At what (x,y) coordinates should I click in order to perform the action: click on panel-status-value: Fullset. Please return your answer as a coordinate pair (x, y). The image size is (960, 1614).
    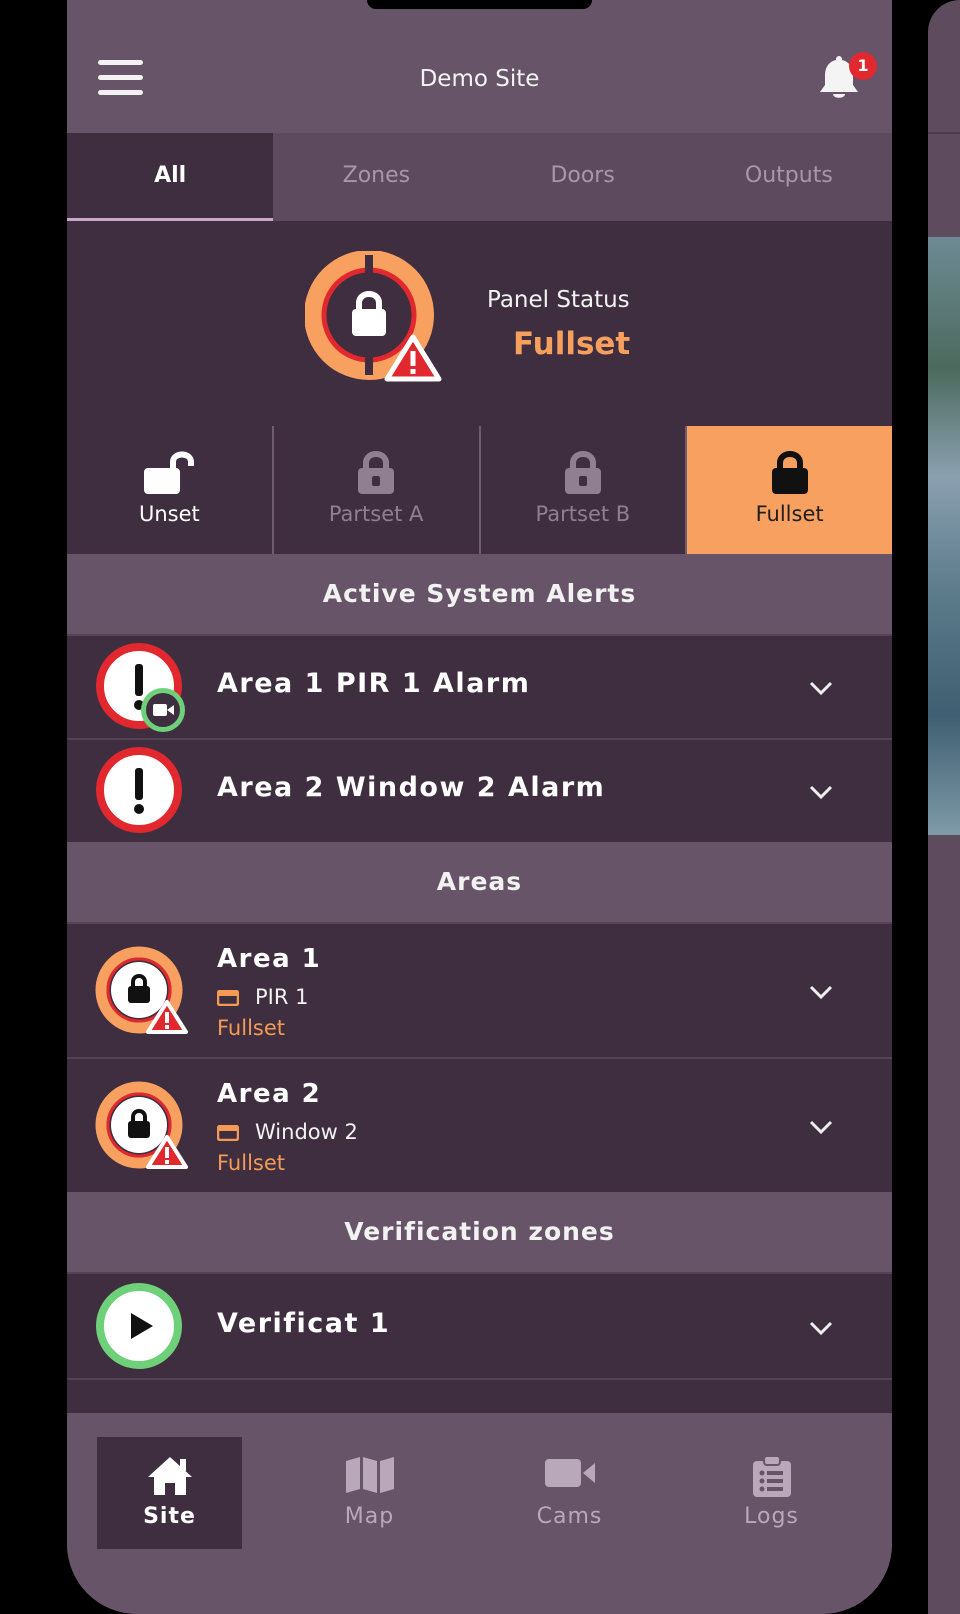
    Looking at the image, I should click on (572, 344).